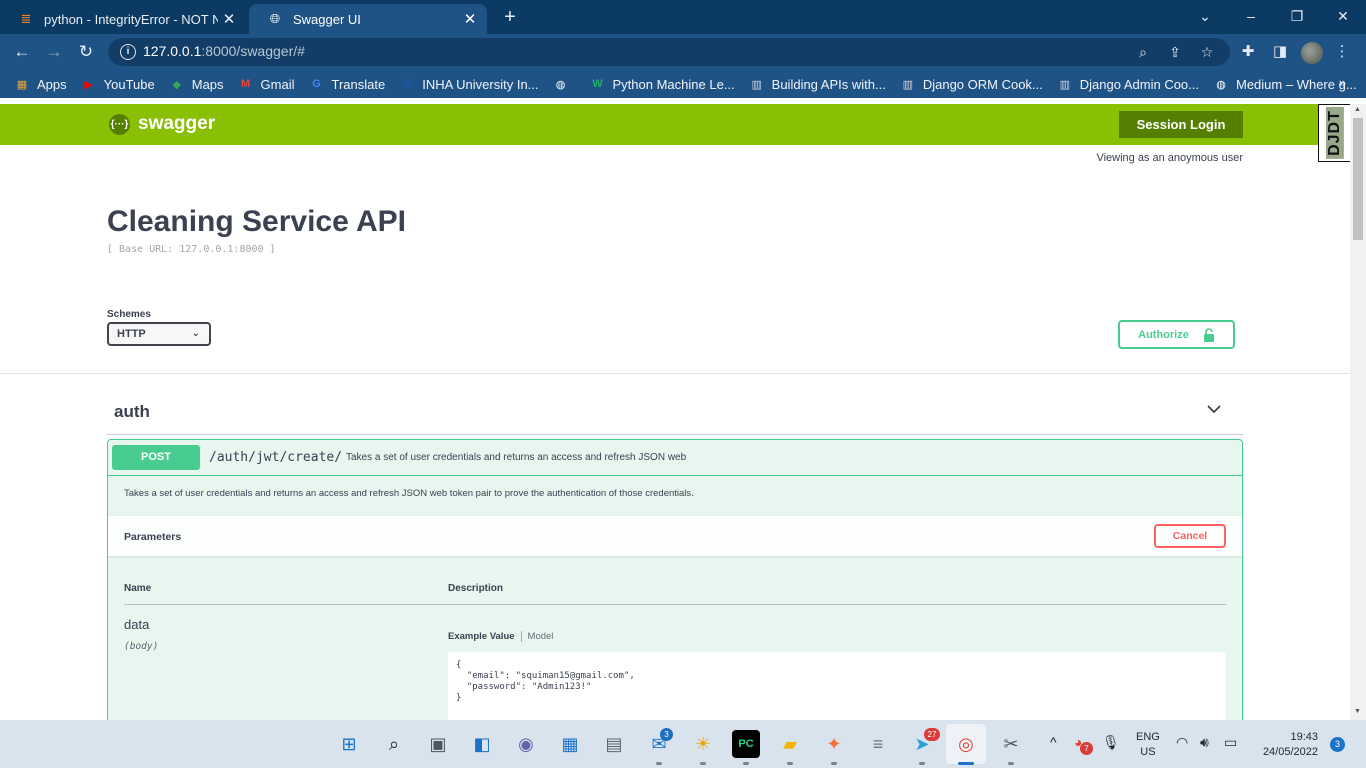 This screenshot has height=768, width=1366. I want to click on bookmark-item: ◍, so click(564, 84).